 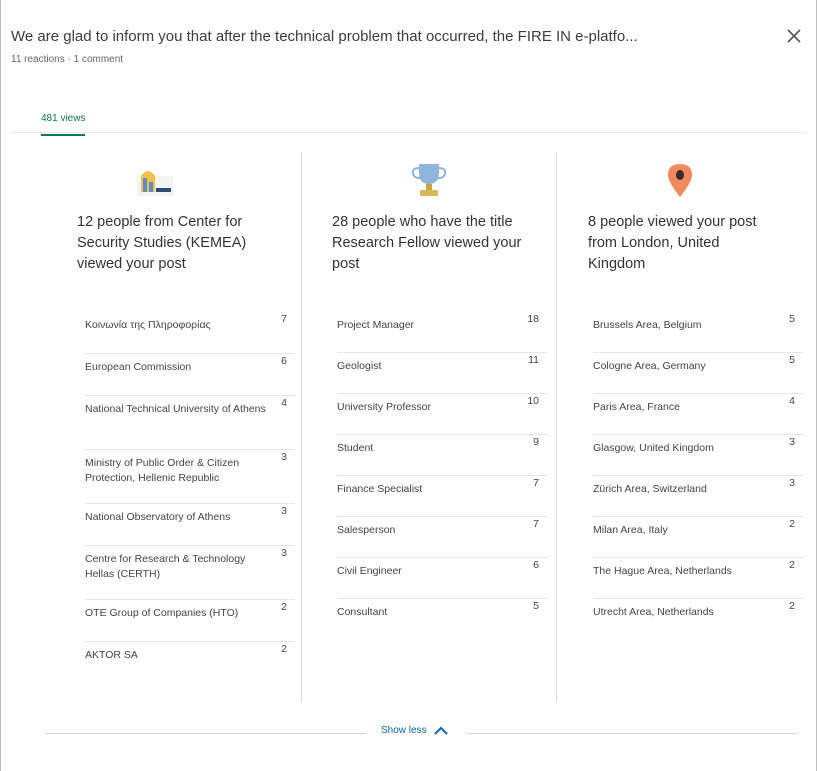 I want to click on list-item-label: The Hague Area, Netherlands, so click(x=662, y=571).